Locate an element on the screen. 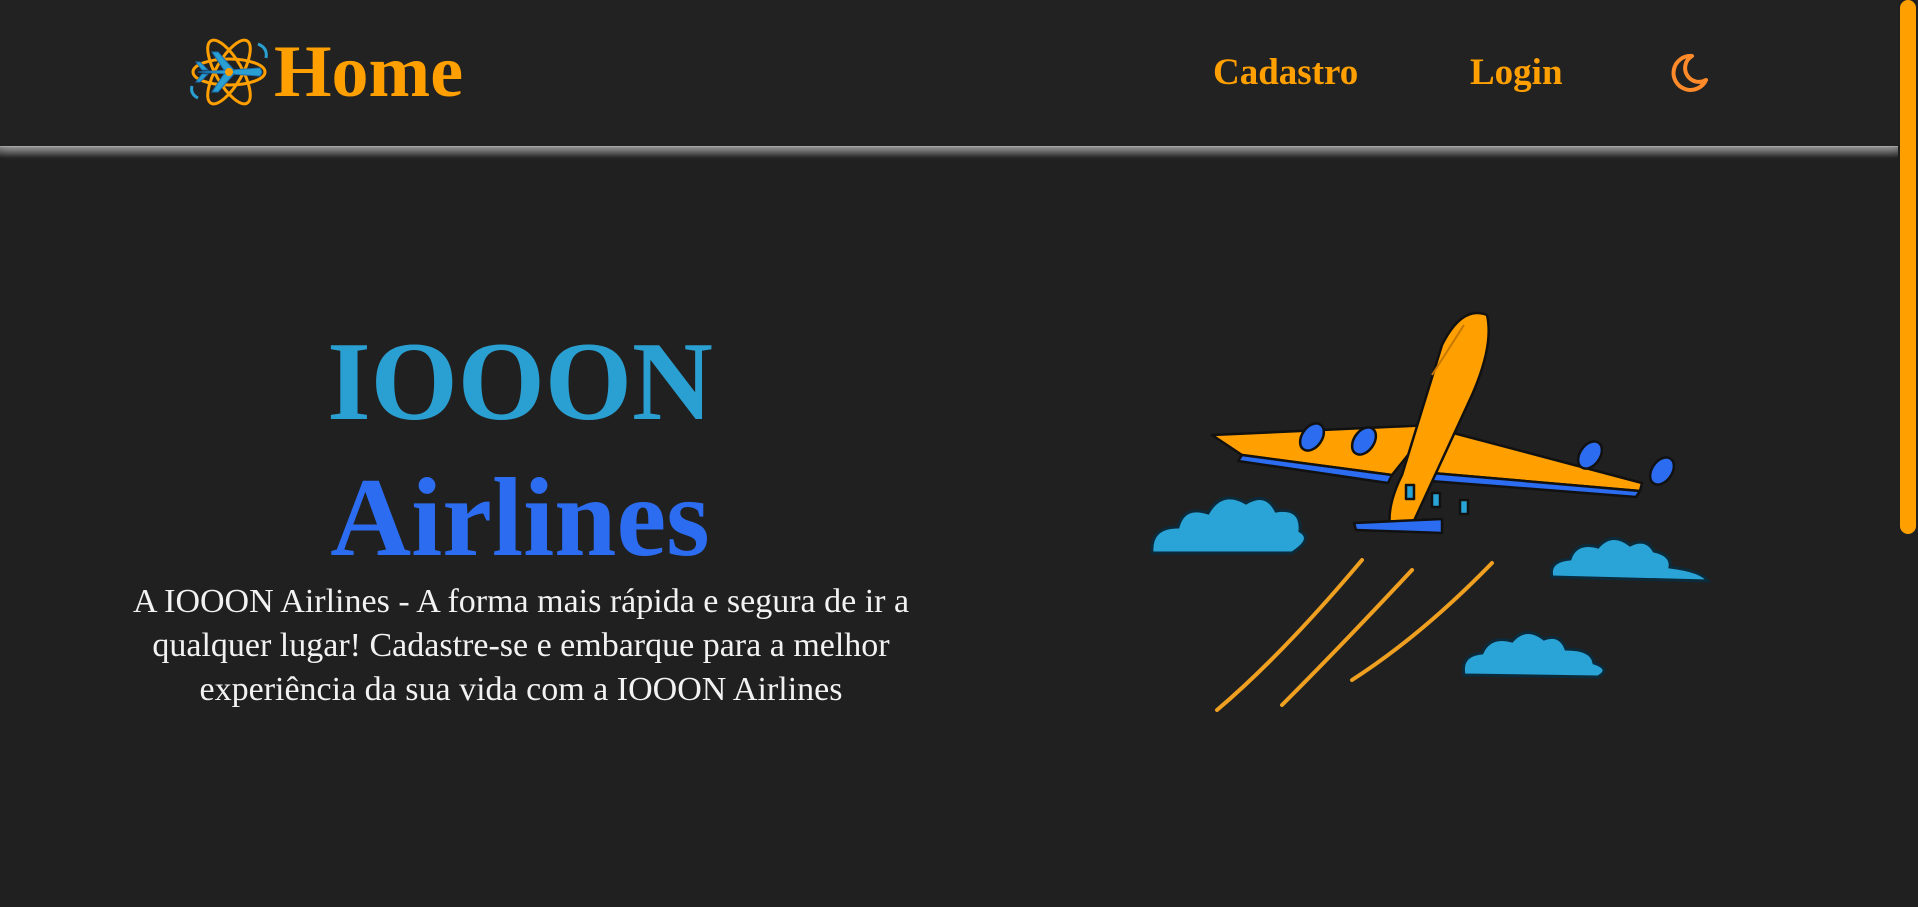  home-link: Home is located at coordinates (325, 72).